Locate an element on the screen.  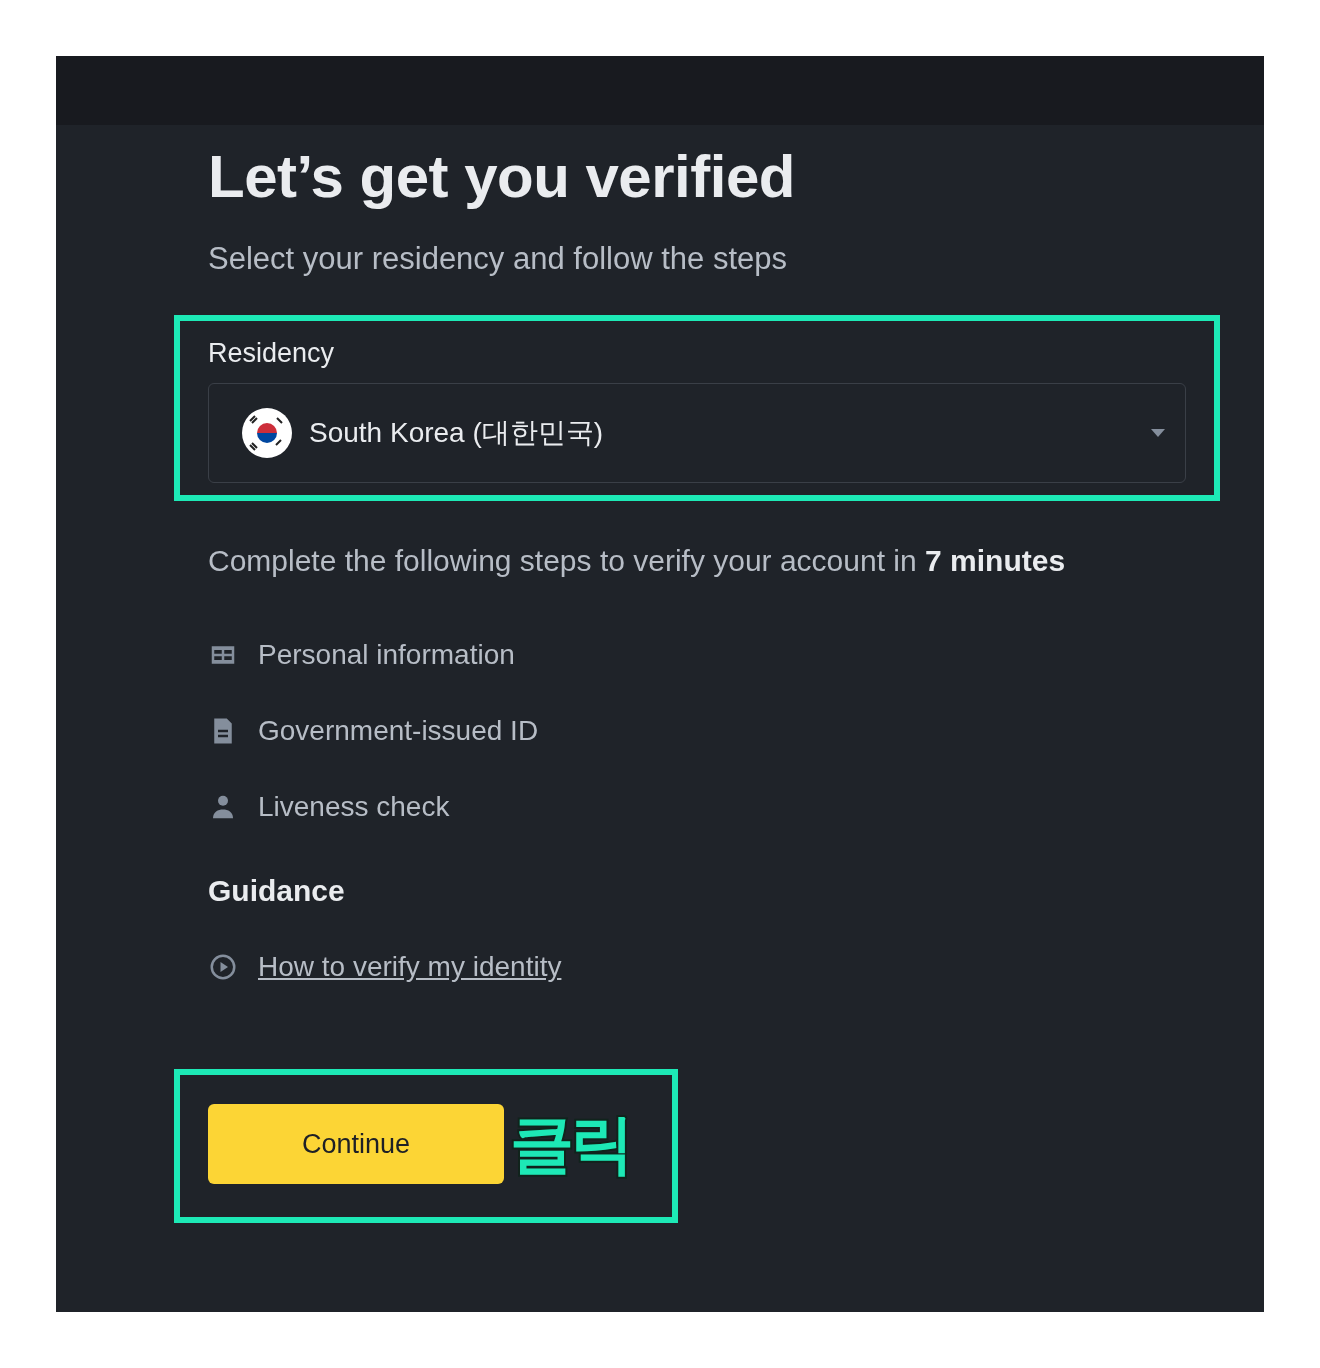
select-value: South Korea (대한민국) is located at coordinates (457, 433).